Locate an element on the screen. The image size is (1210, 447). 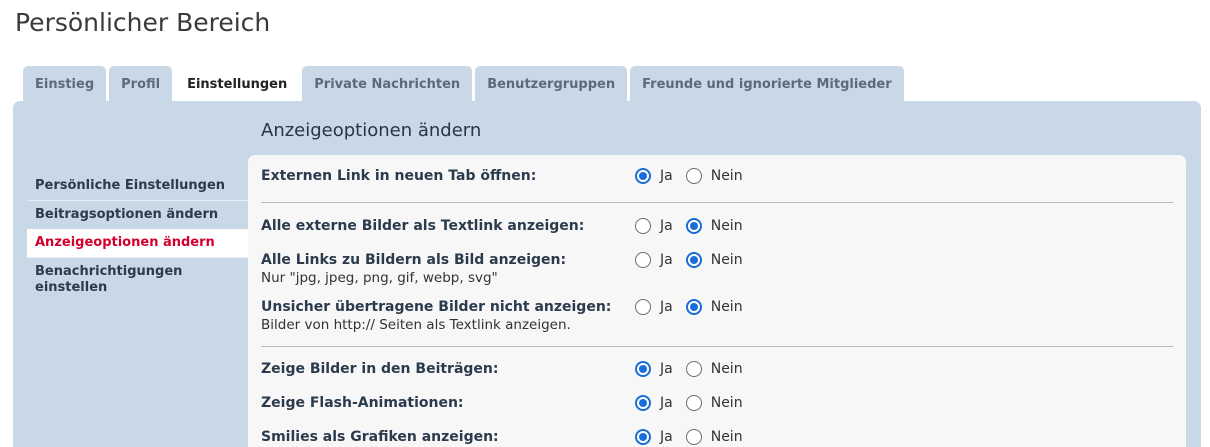
page-title: Persönlicher Bereich is located at coordinates (143, 22).